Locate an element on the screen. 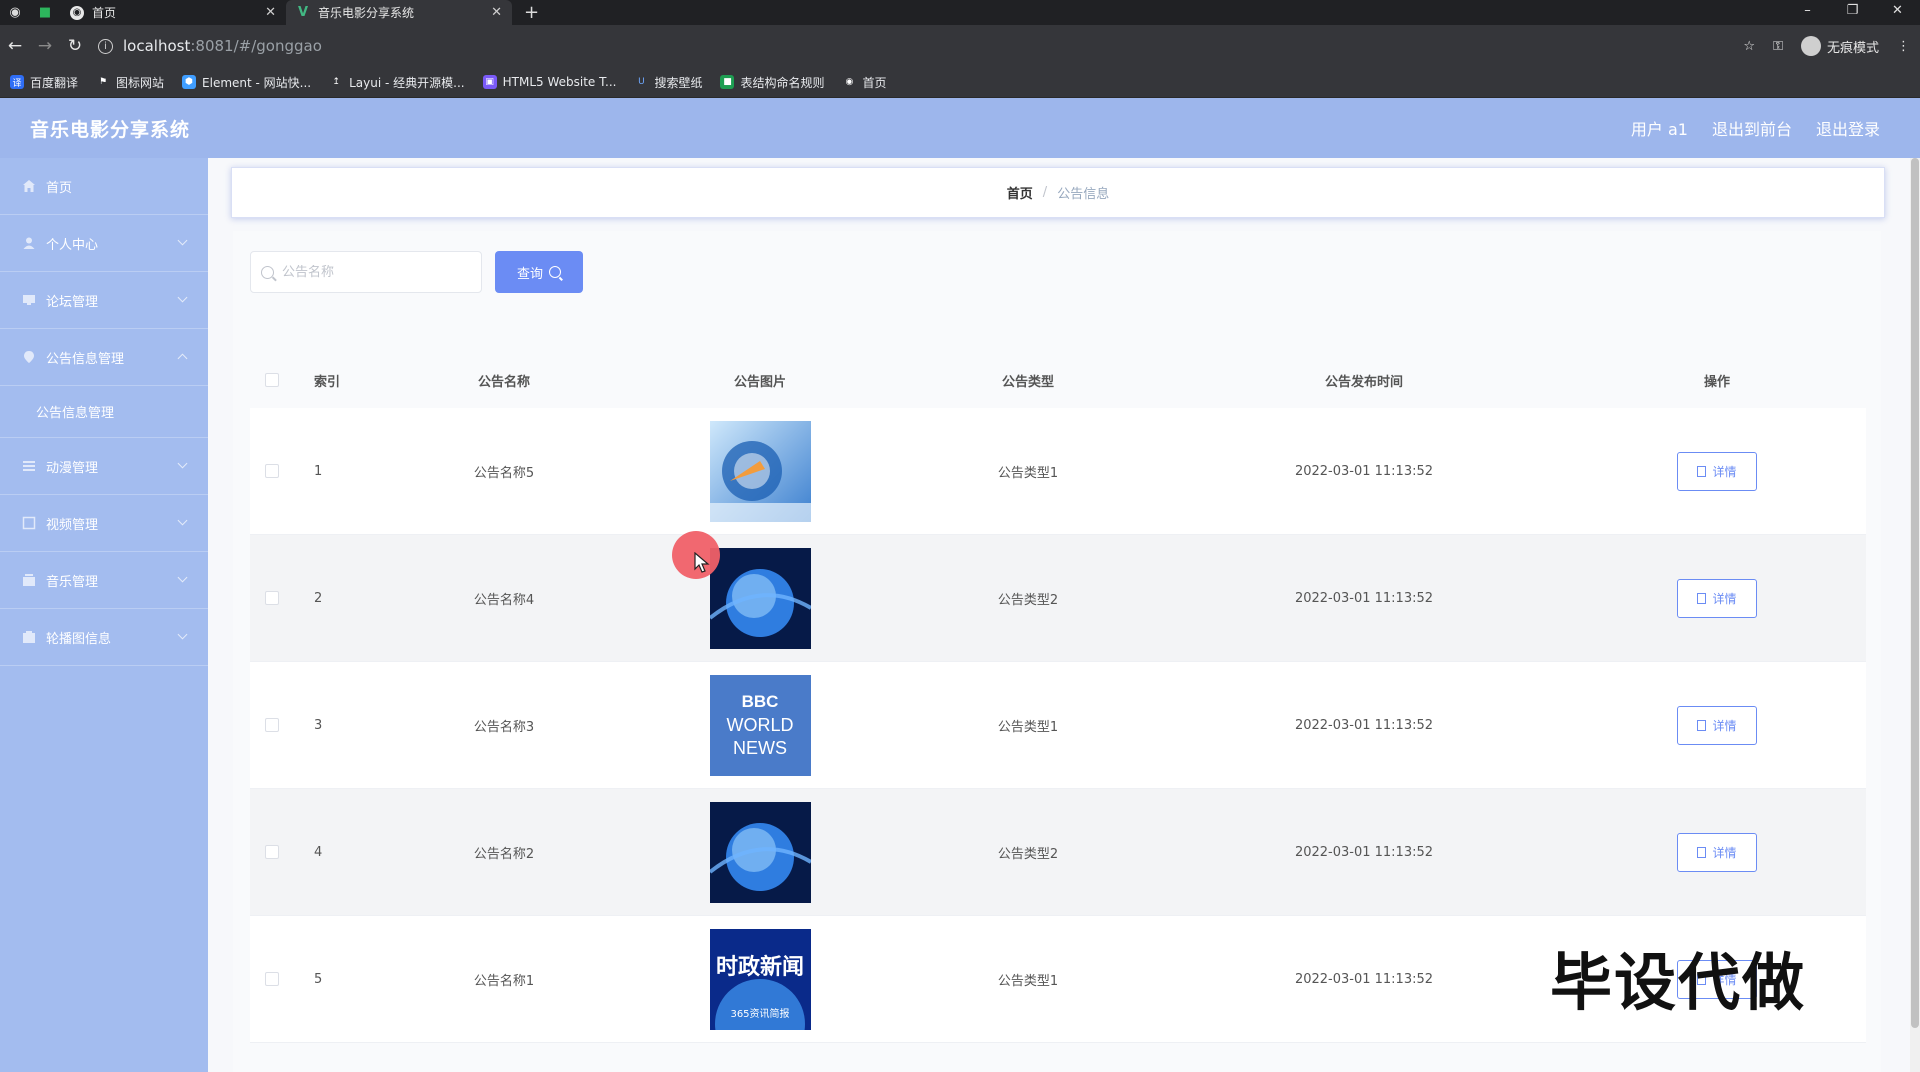  watermark-text: 毕设代做 is located at coordinates (1678, 982).